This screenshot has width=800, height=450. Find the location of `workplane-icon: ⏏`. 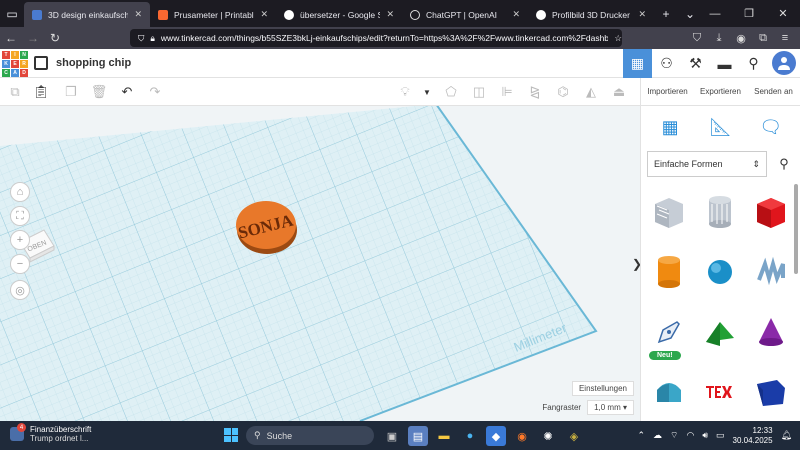

workplane-icon: ⏏ is located at coordinates (619, 92).